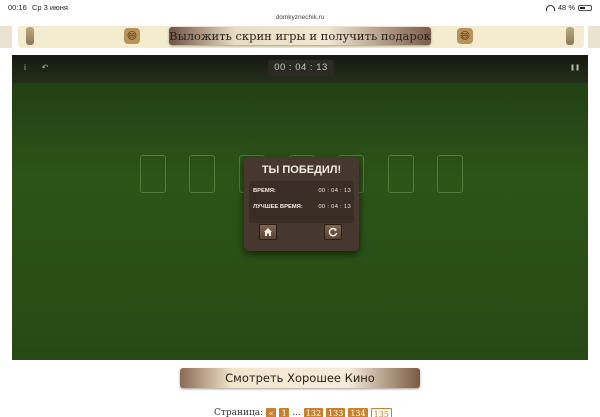  What do you see at coordinates (45, 68) in the screenshot?
I see `undo-icon: ↶` at bounding box center [45, 68].